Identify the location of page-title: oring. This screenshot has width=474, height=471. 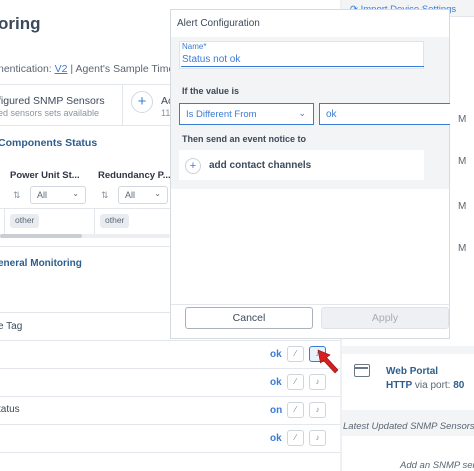
(20, 23).